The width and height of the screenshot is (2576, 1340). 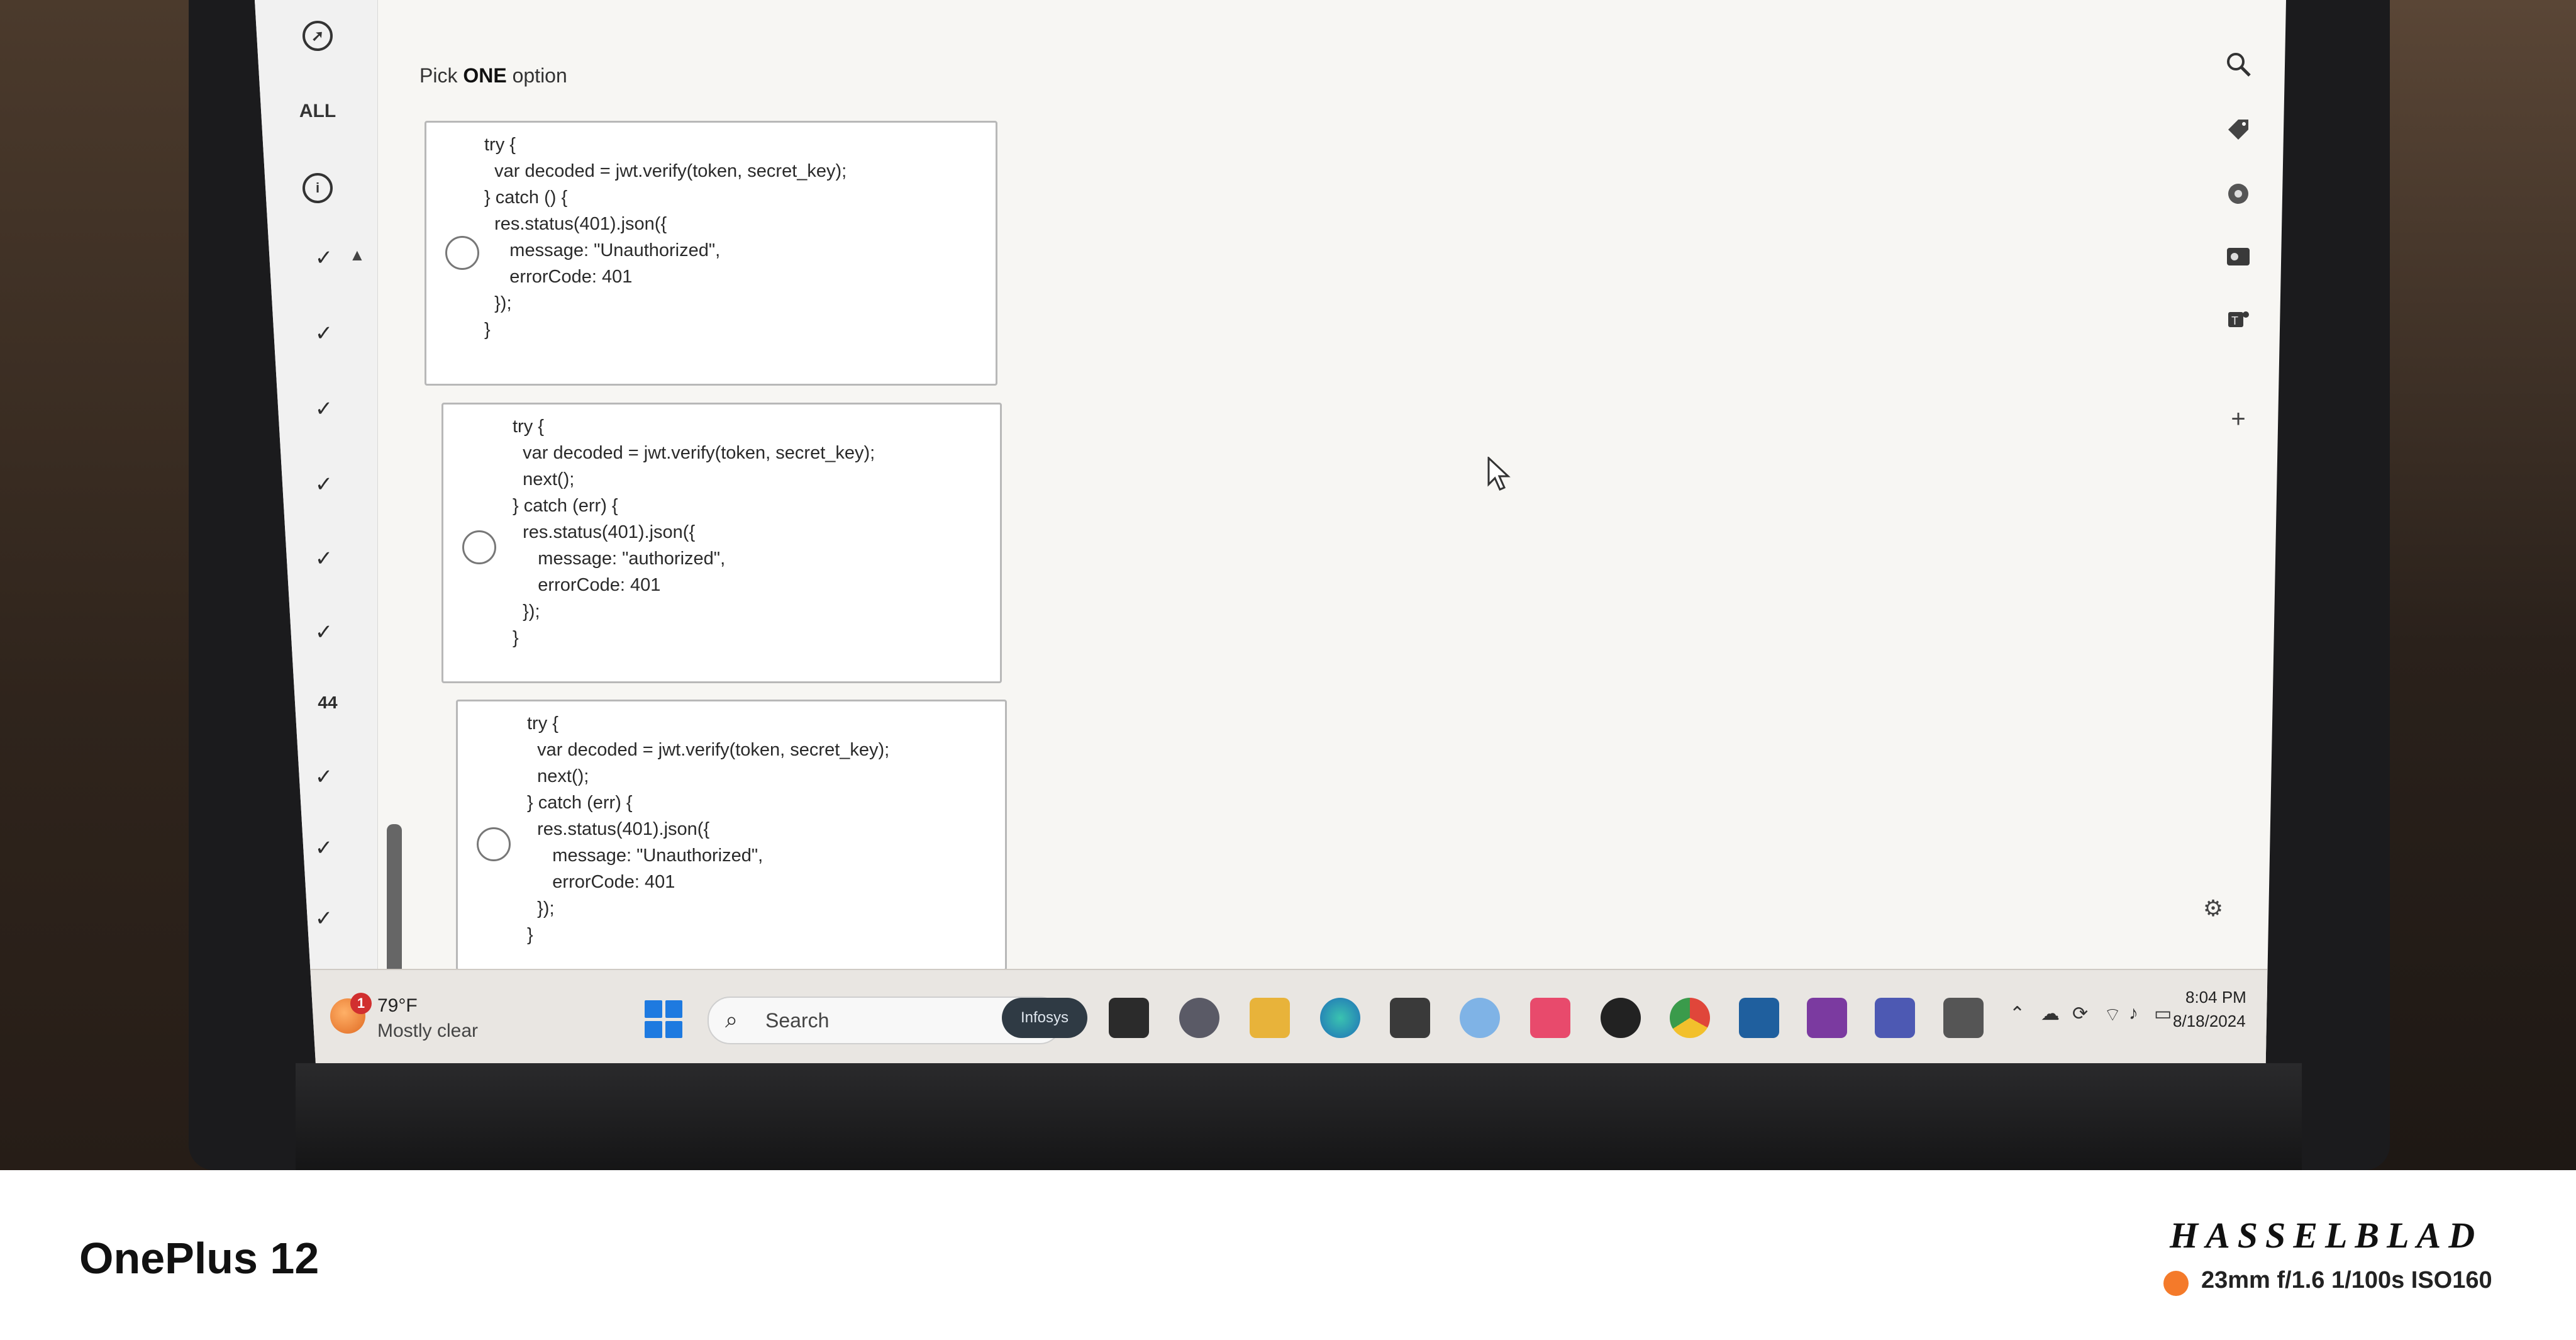 What do you see at coordinates (1270, 1018) in the screenshot?
I see `file-explorer-icon` at bounding box center [1270, 1018].